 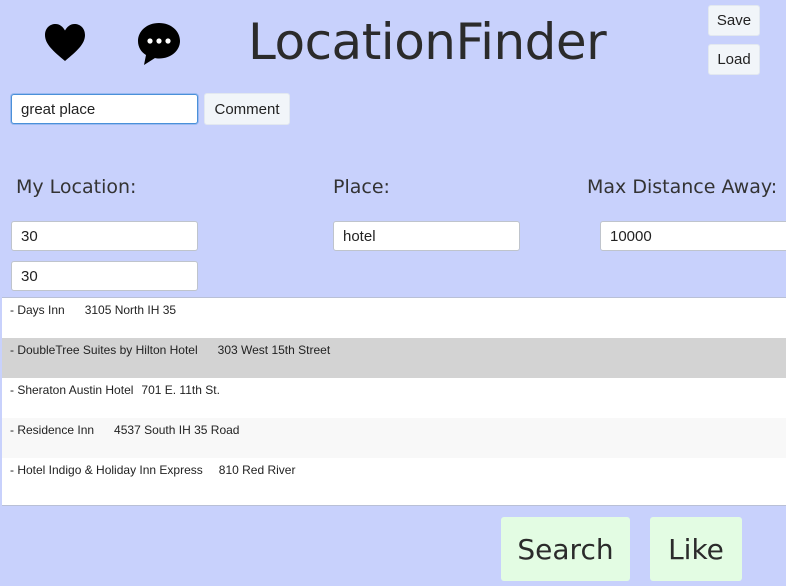 What do you see at coordinates (427, 42) in the screenshot?
I see `app-title: LocationFinder` at bounding box center [427, 42].